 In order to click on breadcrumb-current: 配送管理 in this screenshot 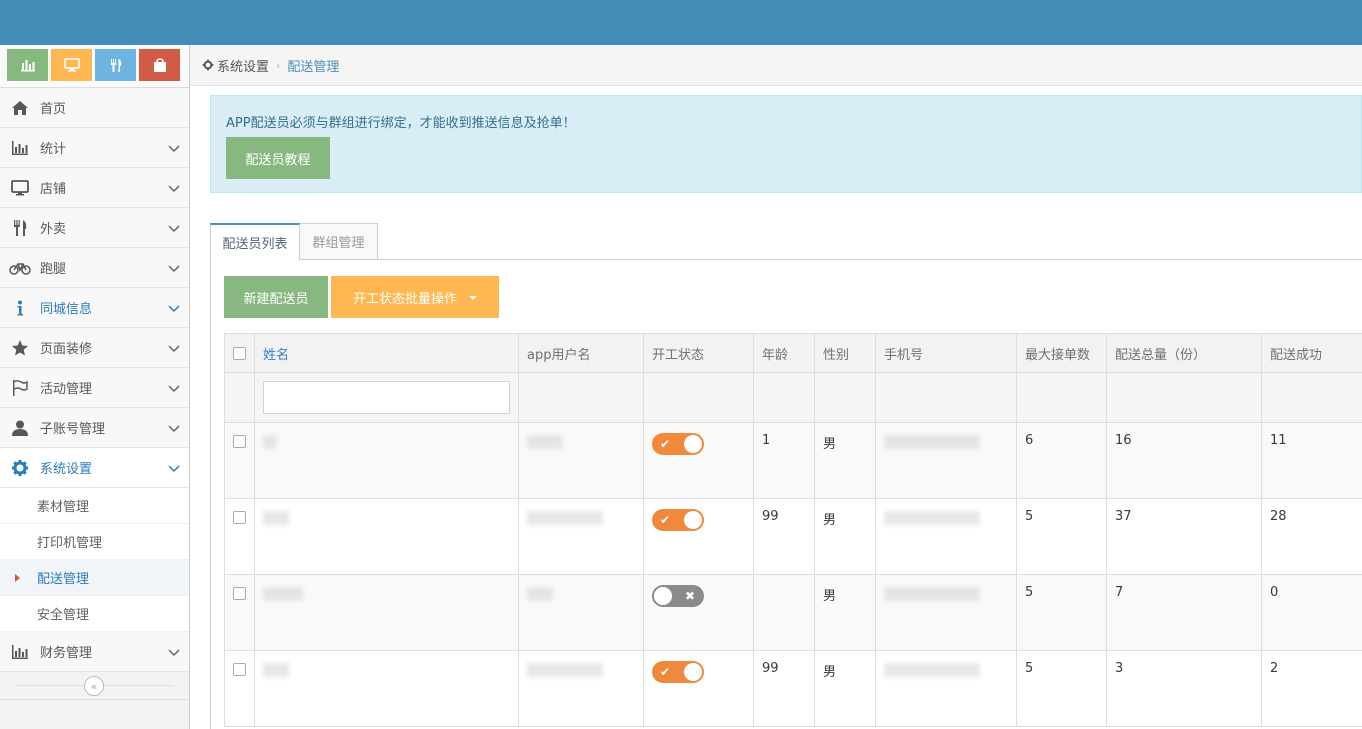, I will do `click(313, 67)`.